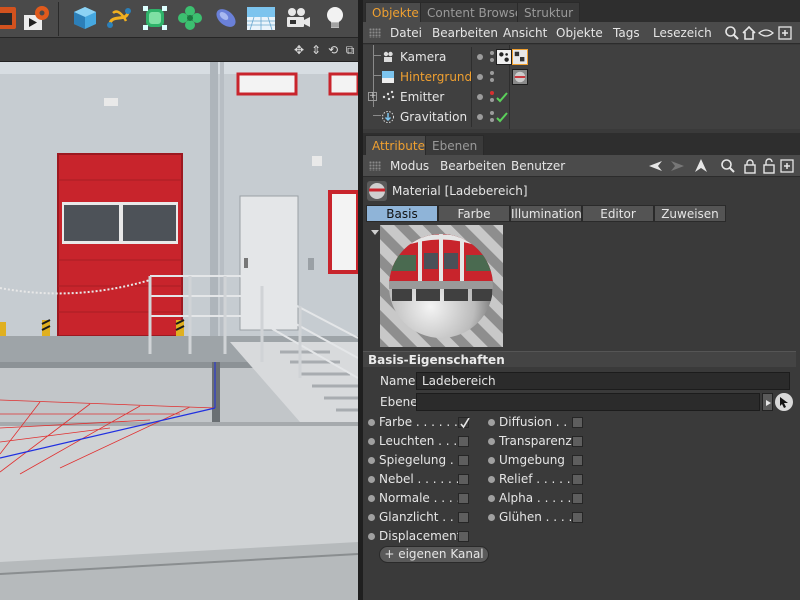 The image size is (800, 600). Describe the element at coordinates (504, 57) in the screenshot. I see `target-tag-icon` at that location.